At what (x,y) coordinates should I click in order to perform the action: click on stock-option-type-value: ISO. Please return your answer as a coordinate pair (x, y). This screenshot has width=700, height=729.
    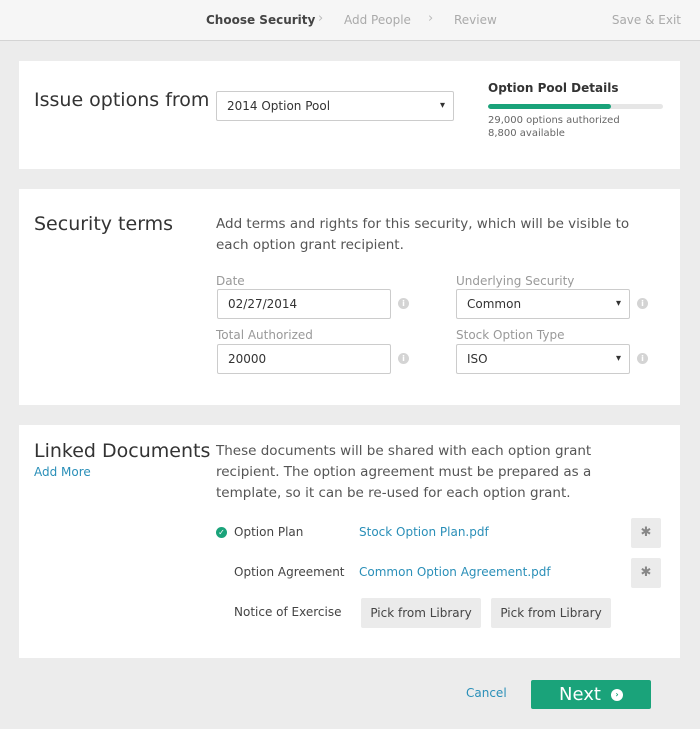
    Looking at the image, I should click on (477, 359).